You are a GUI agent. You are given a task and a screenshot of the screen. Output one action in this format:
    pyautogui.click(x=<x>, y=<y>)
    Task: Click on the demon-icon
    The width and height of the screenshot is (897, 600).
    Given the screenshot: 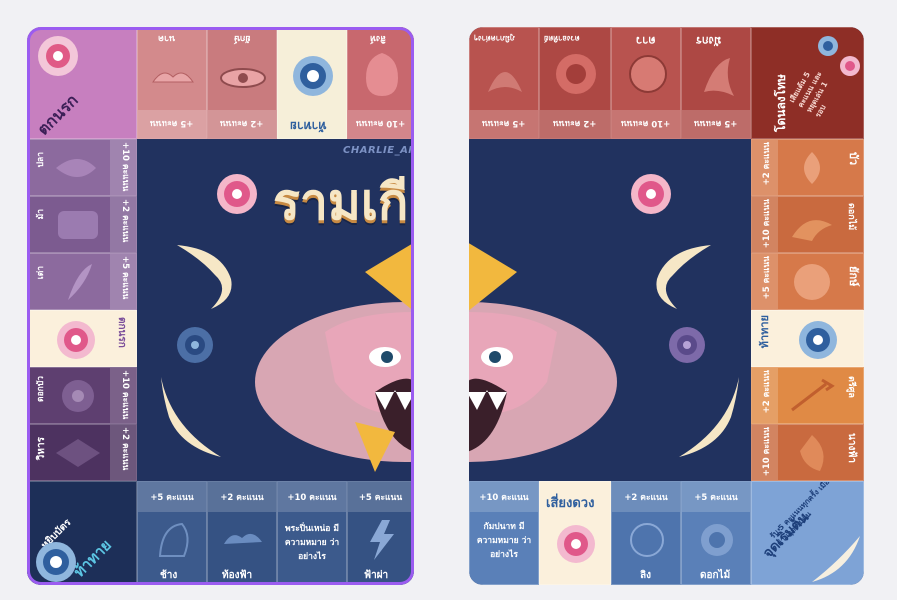 What is the action you would take?
    pyautogui.click(x=505, y=82)
    